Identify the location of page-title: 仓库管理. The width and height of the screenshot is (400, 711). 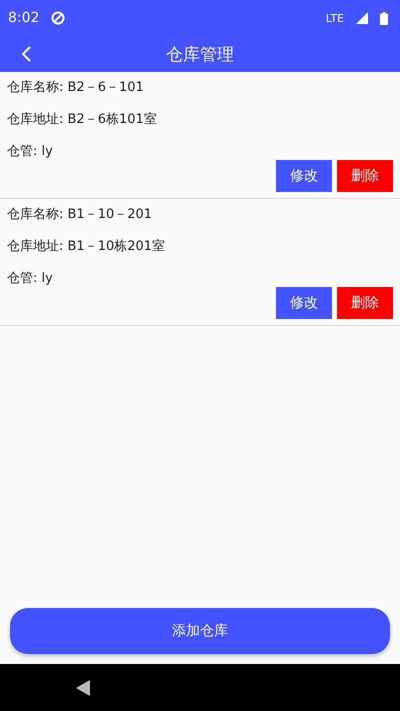
(200, 55).